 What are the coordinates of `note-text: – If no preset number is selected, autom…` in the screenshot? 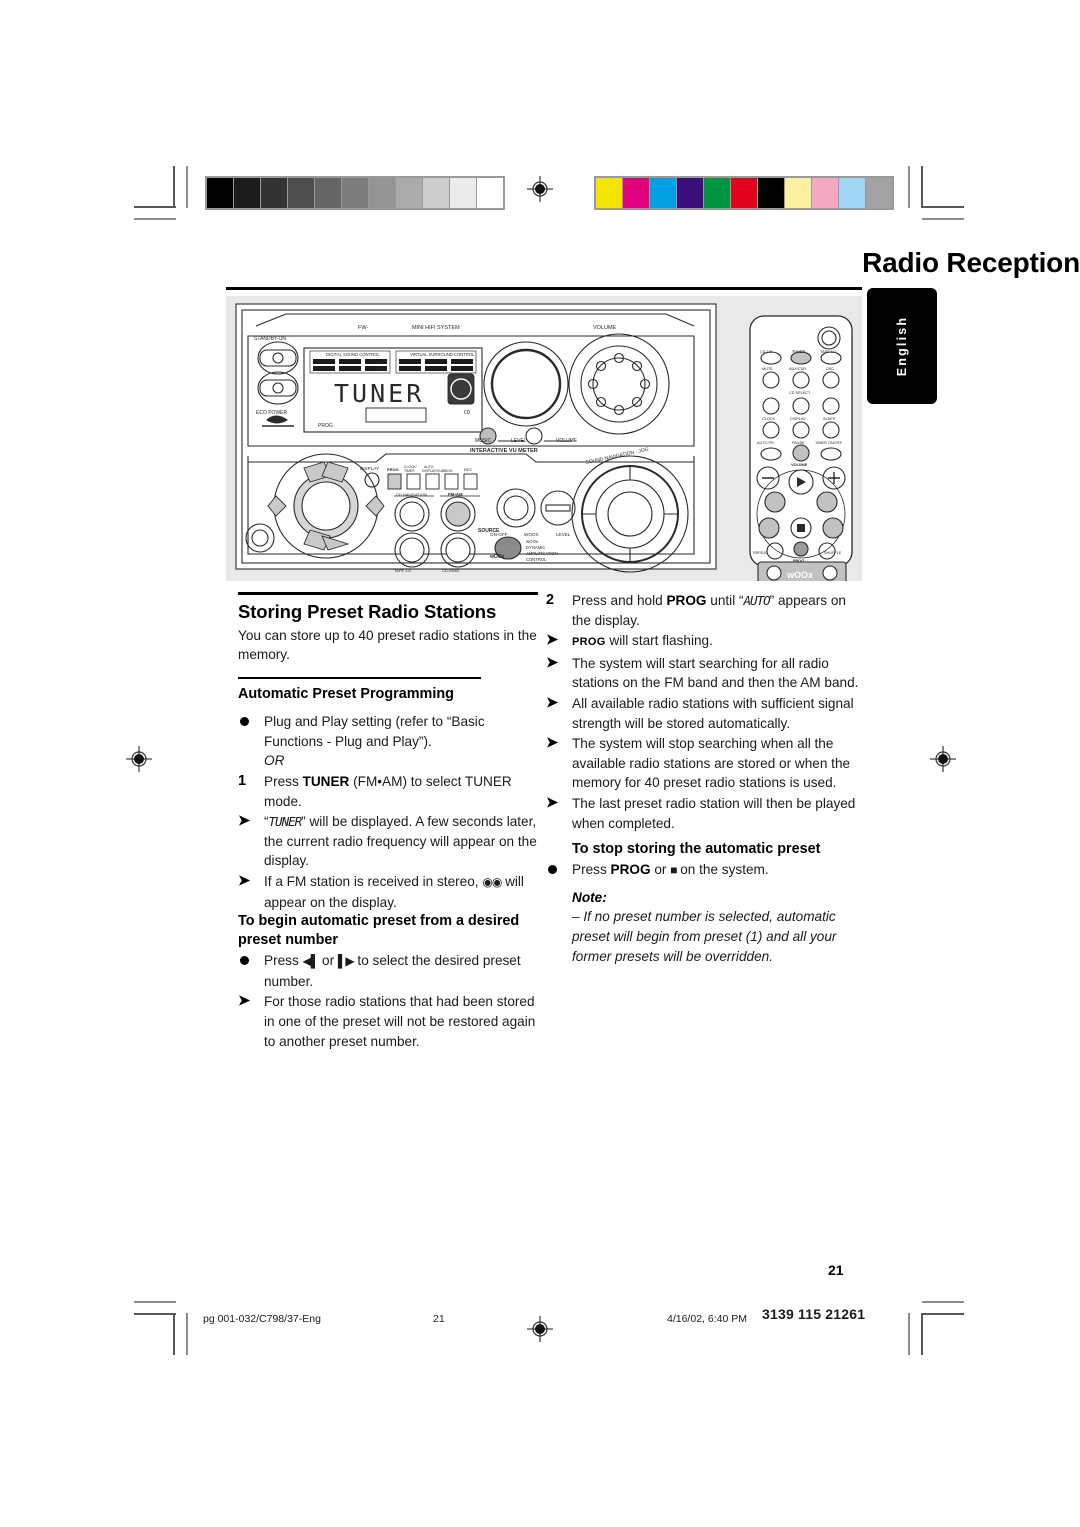 It's located at (704, 936).